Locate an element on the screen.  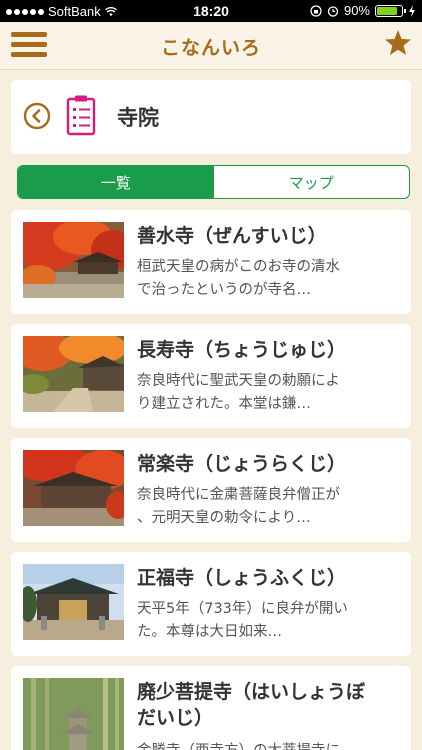
list-item: 廃少菩提寺（はいしょうぼ だいじ） 金勝寺（西寺方）の大菩提寺に is located at coordinates (211, 708).